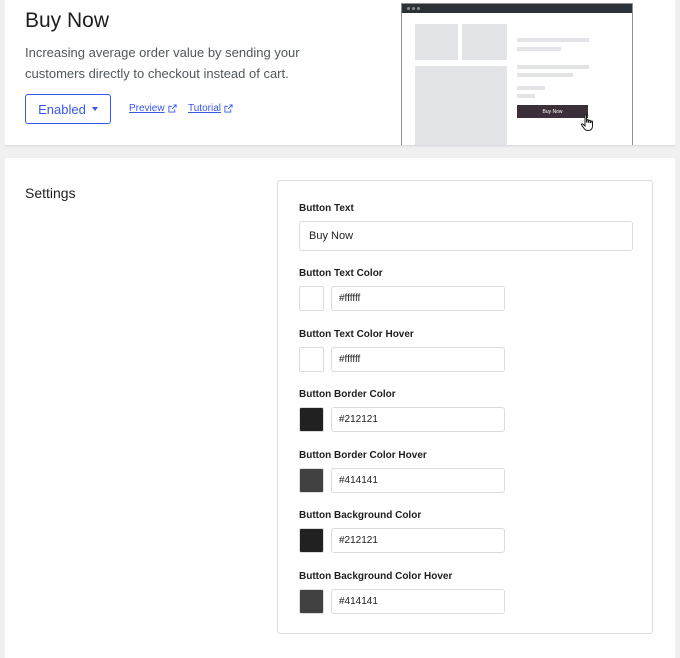 This screenshot has height=658, width=680. What do you see at coordinates (341, 273) in the screenshot?
I see `color-field-label: Button Text Color` at bounding box center [341, 273].